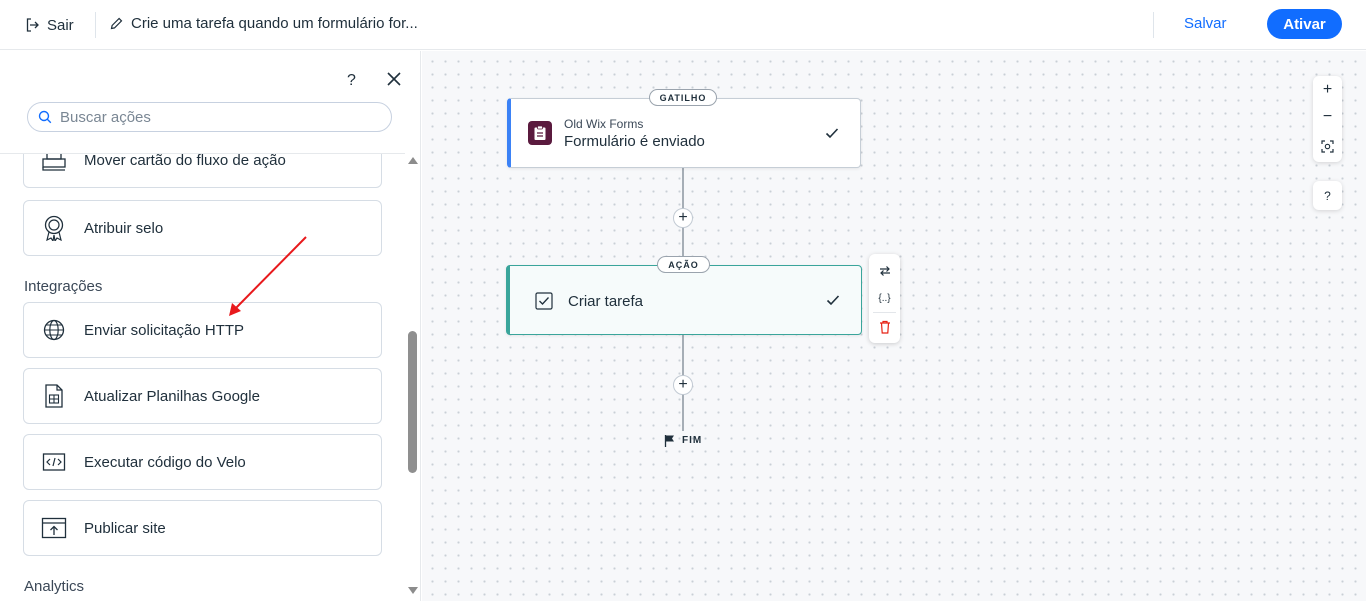 Image resolution: width=1366 pixels, height=601 pixels. What do you see at coordinates (1327, 195) in the screenshot?
I see `canvas-help-button: ?` at bounding box center [1327, 195].